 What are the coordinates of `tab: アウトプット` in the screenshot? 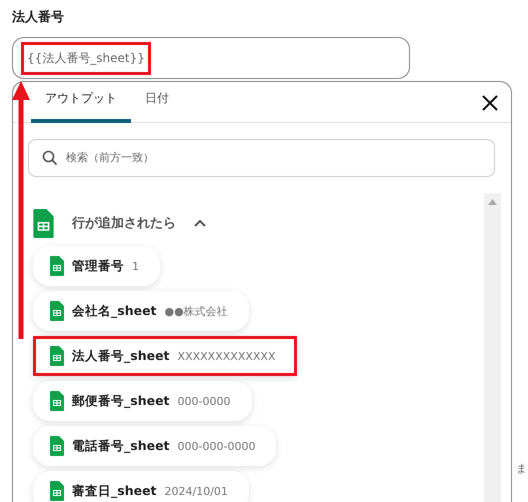 It's located at (81, 106).